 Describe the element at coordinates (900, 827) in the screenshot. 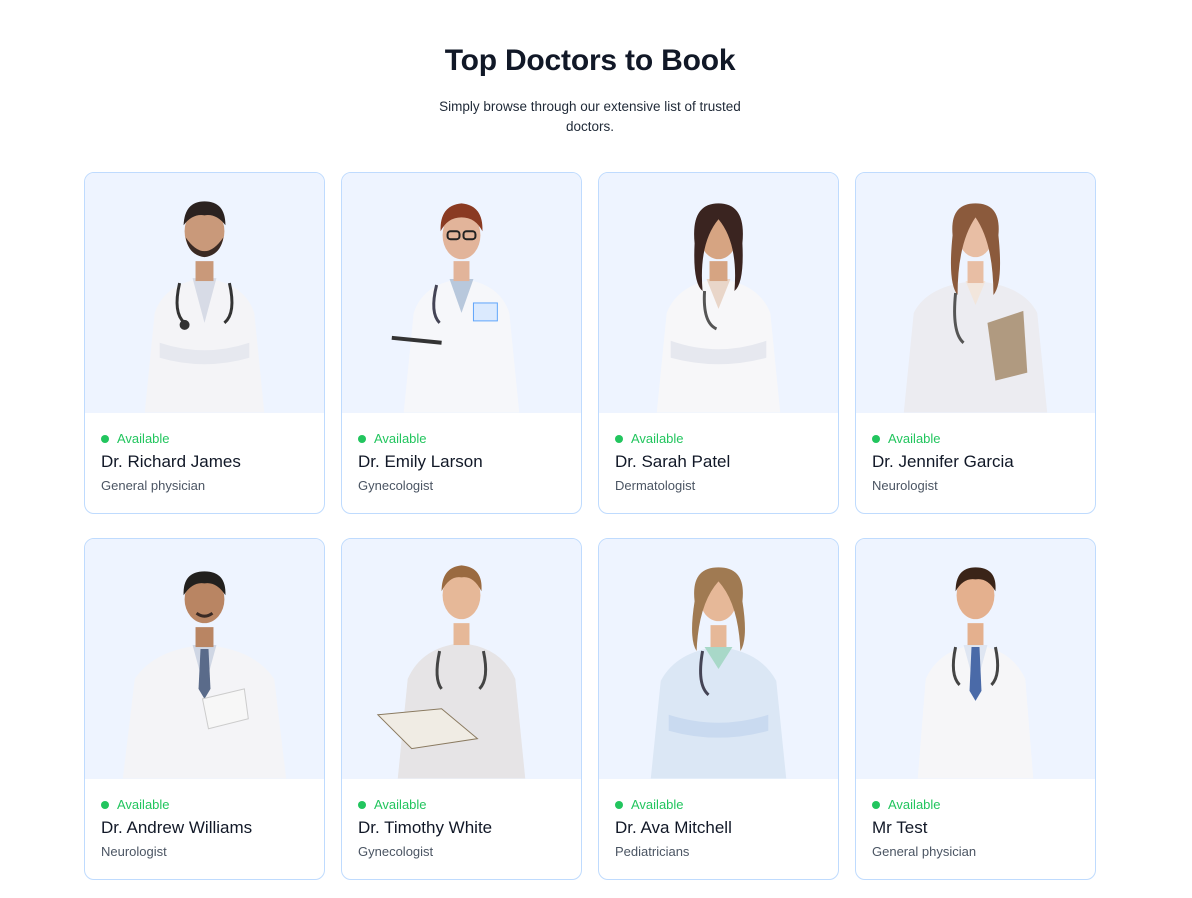

I see `doctor-name: Mr Test` at that location.